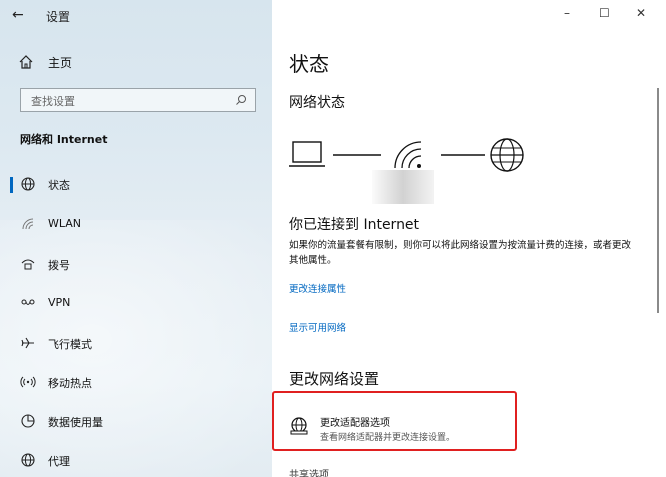 The height and width of the screenshot is (477, 666). I want to click on network-status-heading: 网络状态, so click(317, 103).